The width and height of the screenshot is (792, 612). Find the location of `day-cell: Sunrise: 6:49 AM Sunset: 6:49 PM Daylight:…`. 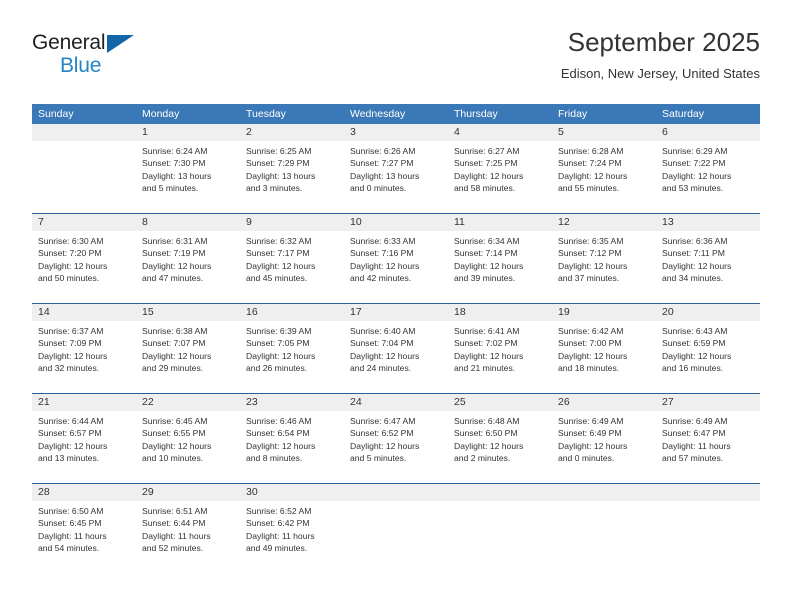

day-cell: Sunrise: 6:49 AM Sunset: 6:49 PM Daylight:… is located at coordinates (604, 447).